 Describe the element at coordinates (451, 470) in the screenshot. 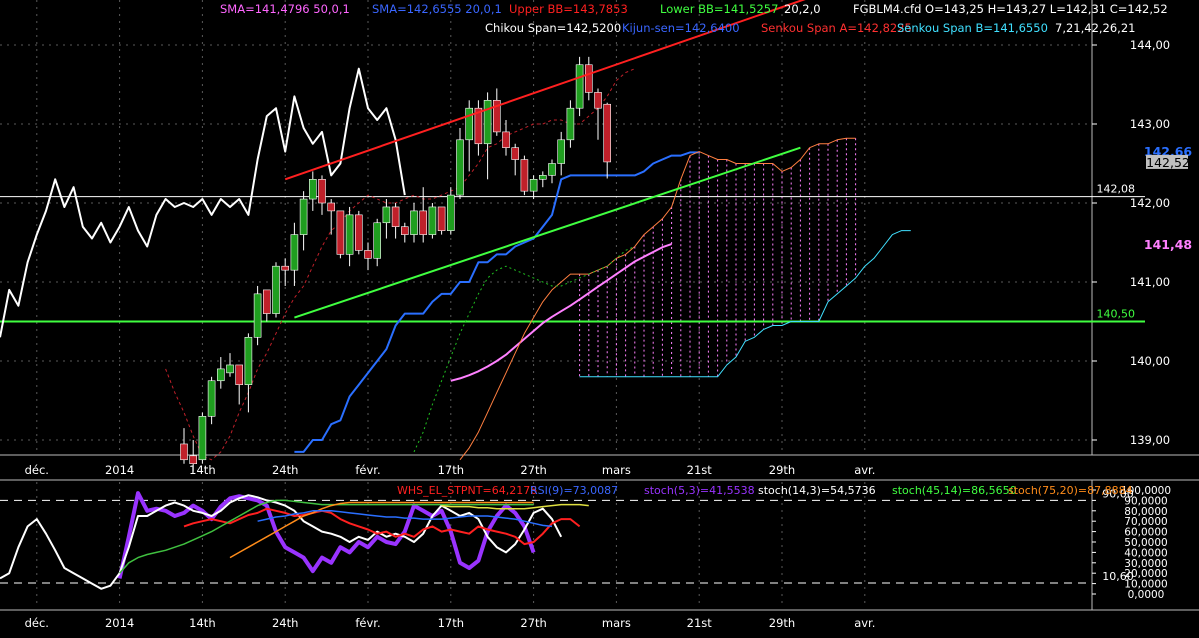

I see `date-tick-label: 17th` at that location.